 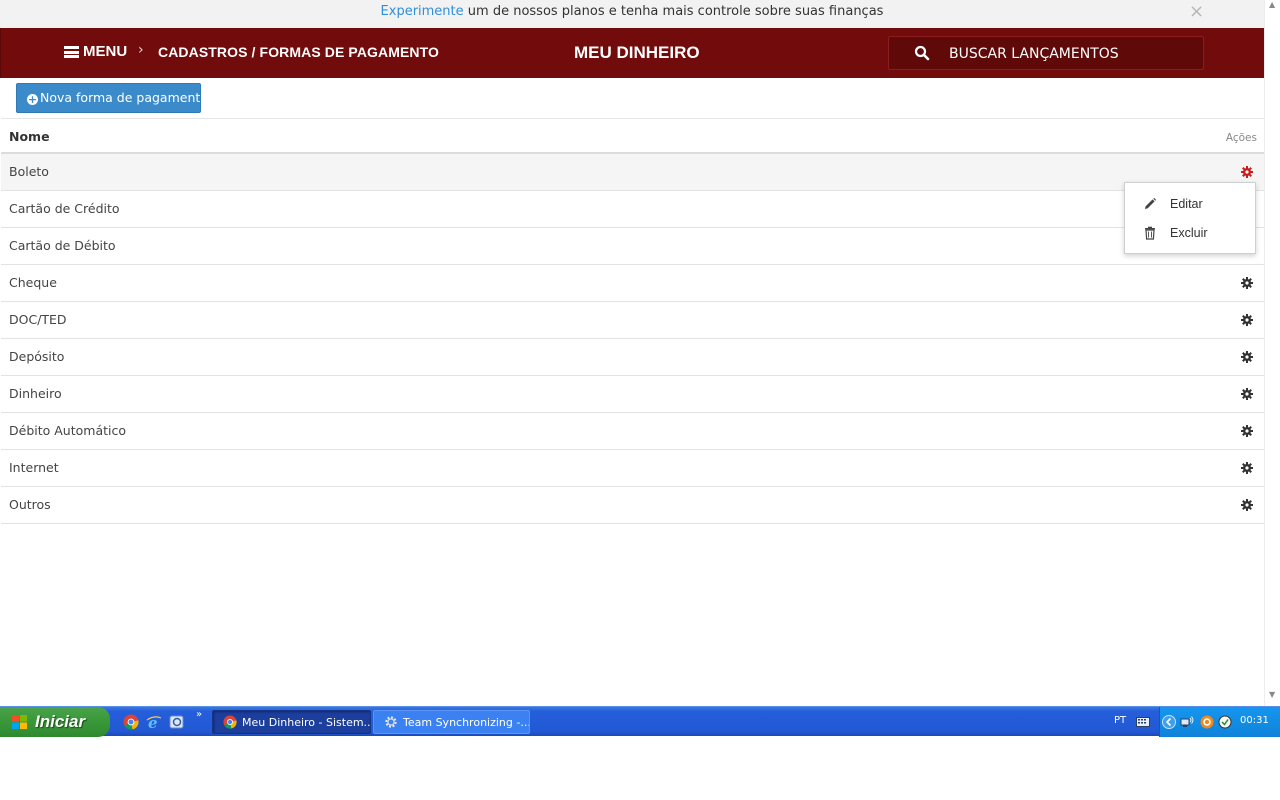 I want to click on new-payment-method-button: + Nova forma de pagamento, so click(x=112, y=98).